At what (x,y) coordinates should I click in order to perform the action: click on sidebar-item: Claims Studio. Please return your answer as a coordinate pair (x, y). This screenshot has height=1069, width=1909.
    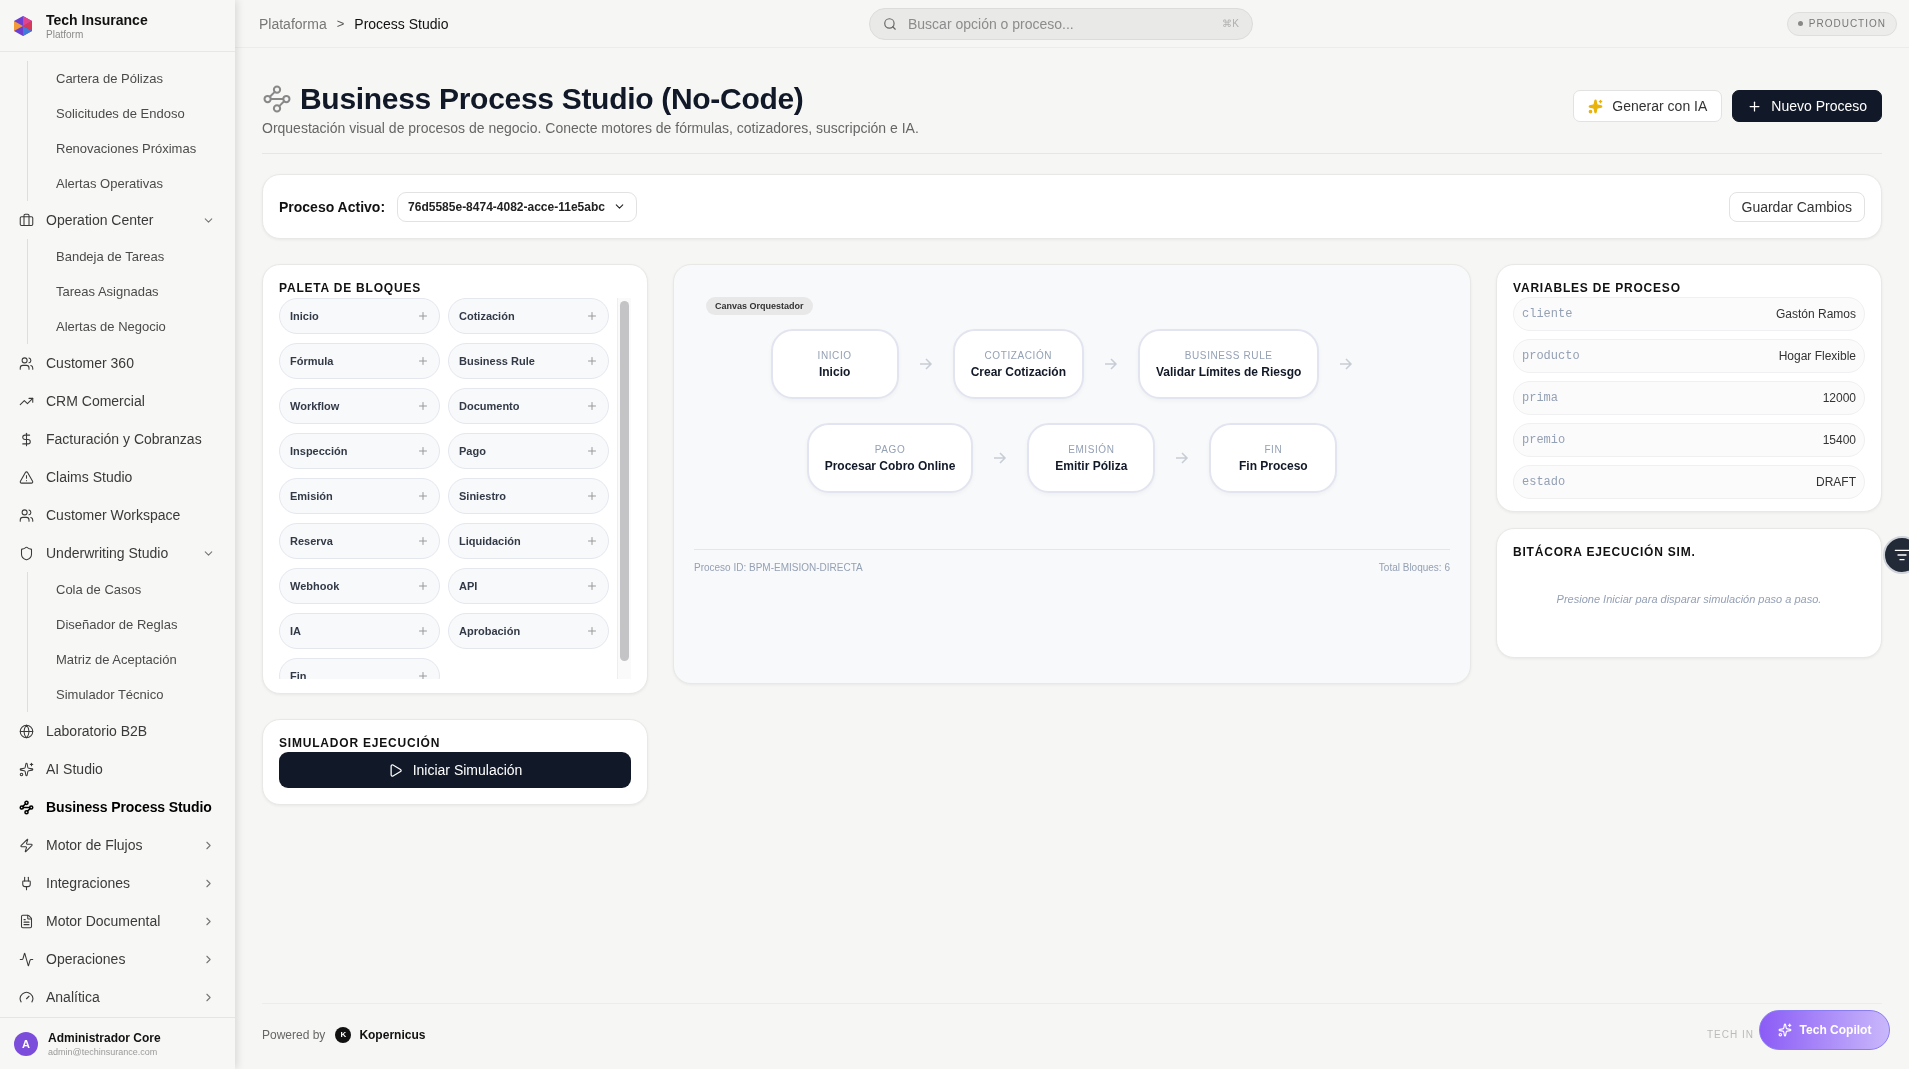
    Looking at the image, I should click on (117, 477).